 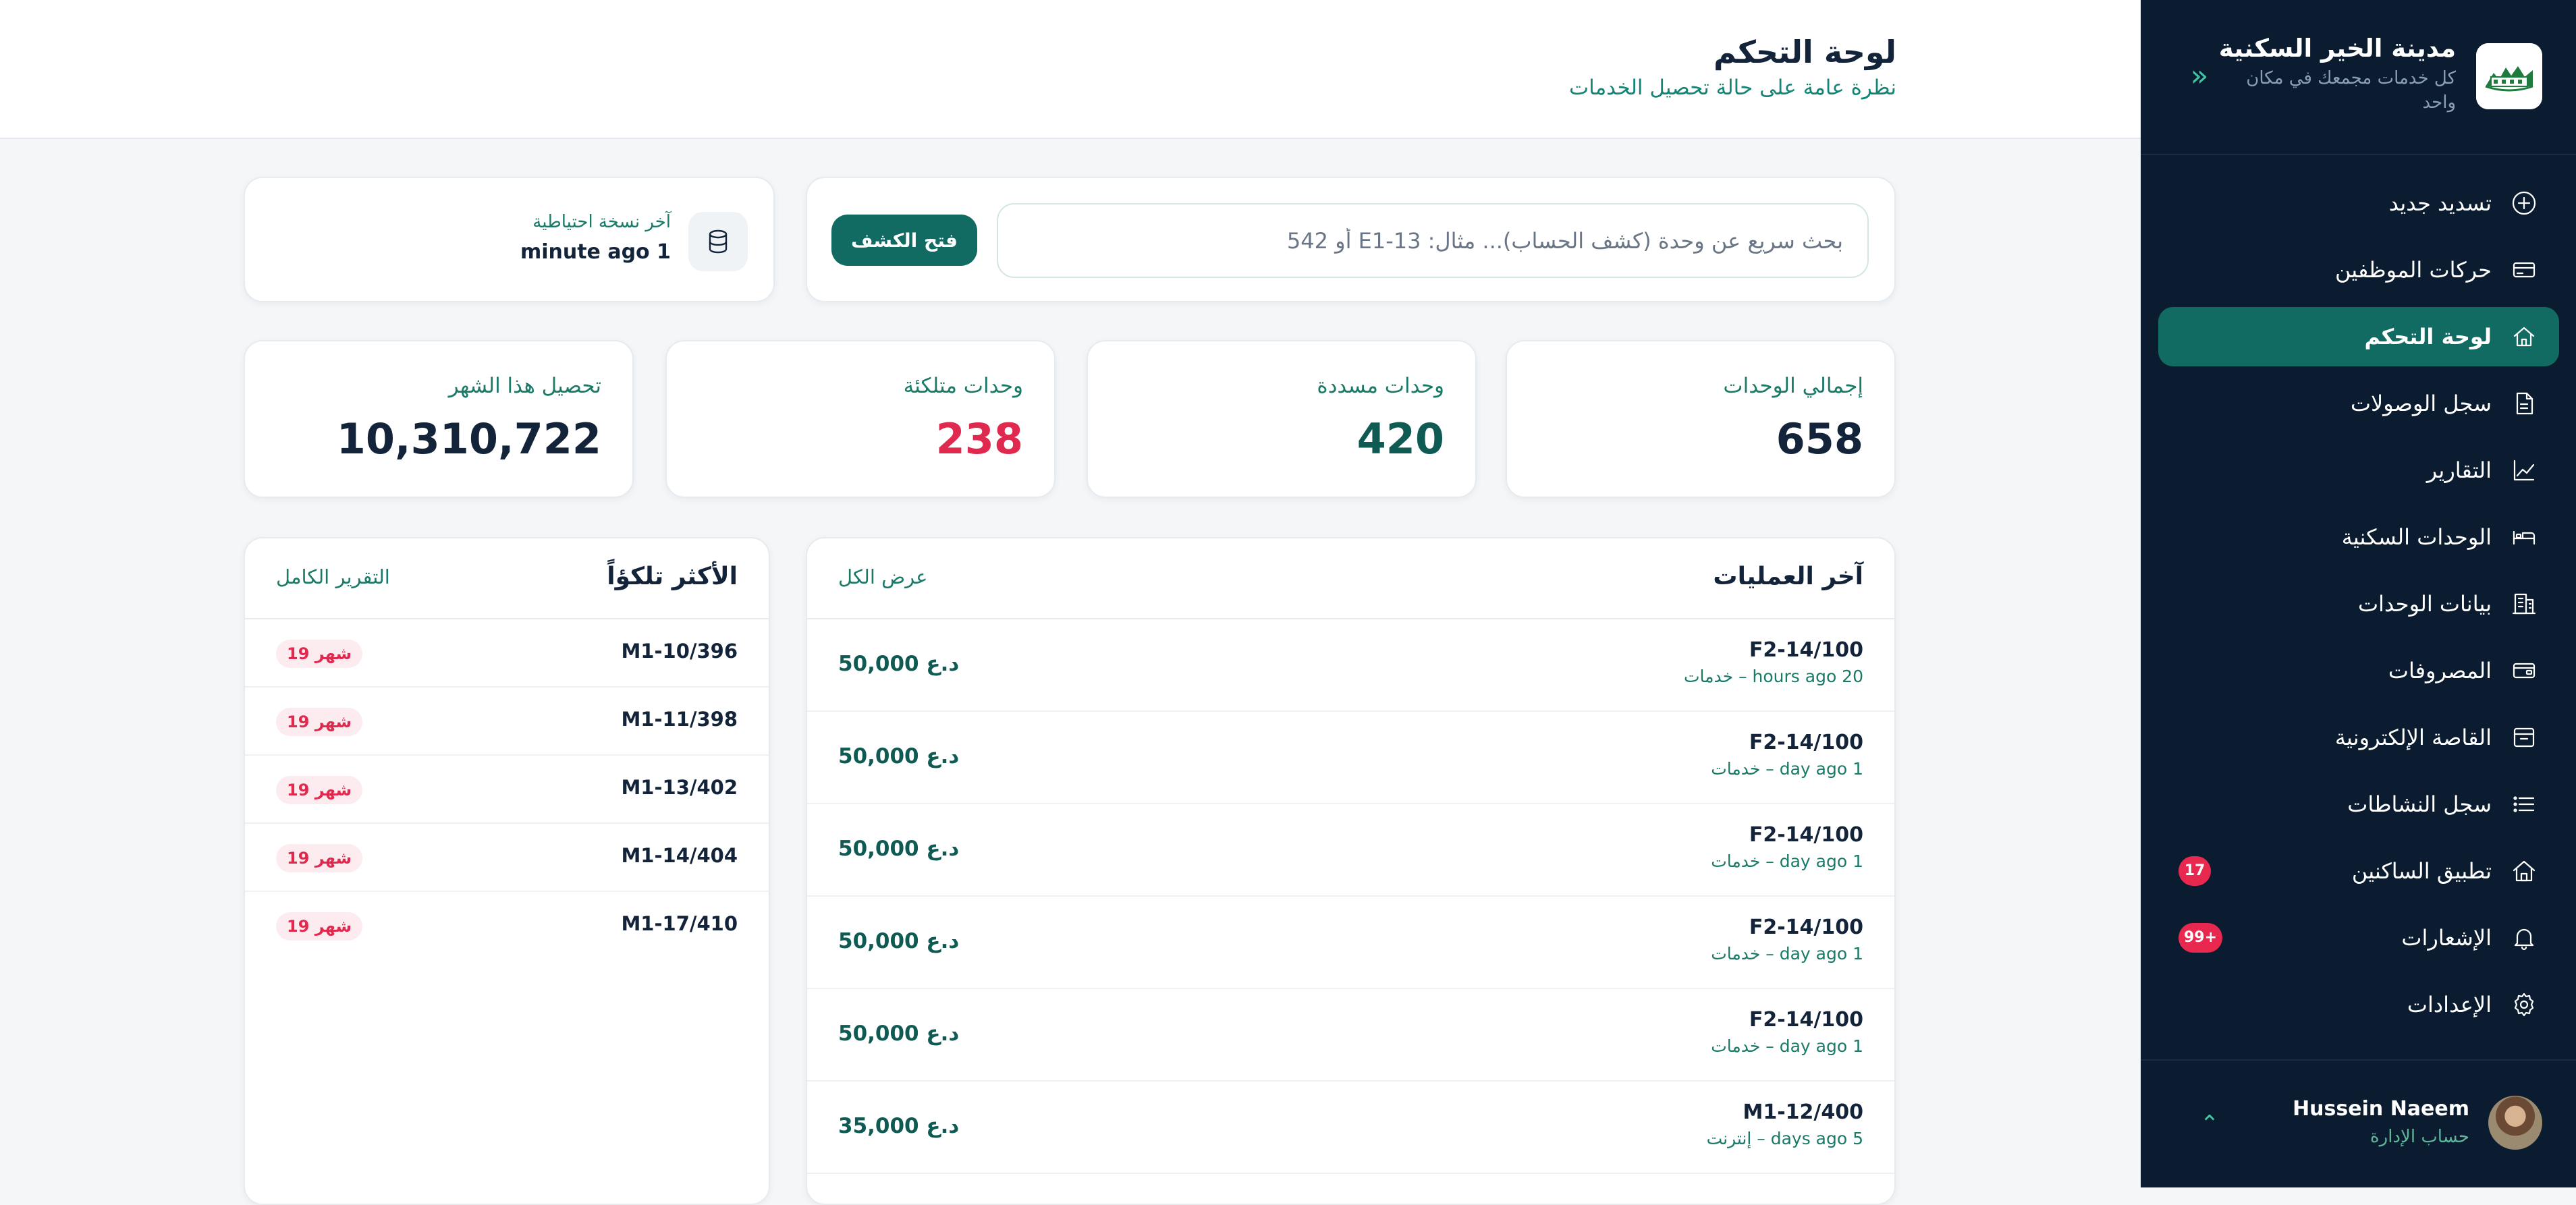 I want to click on delinquent-unit: M1-11/398, so click(x=679, y=719).